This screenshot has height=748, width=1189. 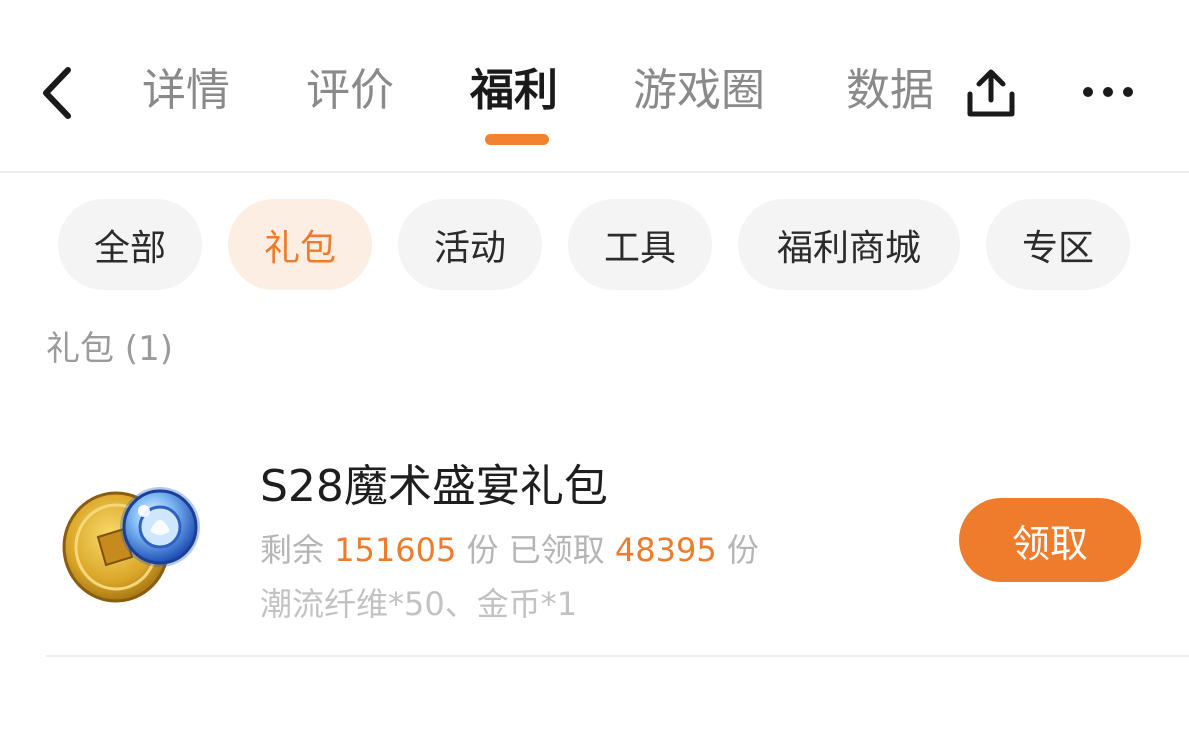 I want to click on remaining-label: 剩余, so click(x=292, y=550).